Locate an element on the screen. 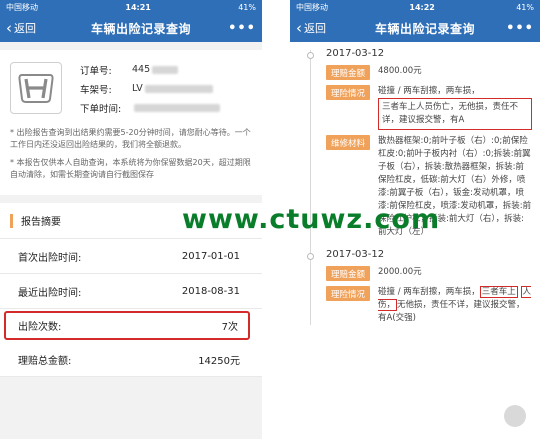 The height and width of the screenshot is (439, 540). order-time-row: 下单时间: is located at coordinates (150, 107).